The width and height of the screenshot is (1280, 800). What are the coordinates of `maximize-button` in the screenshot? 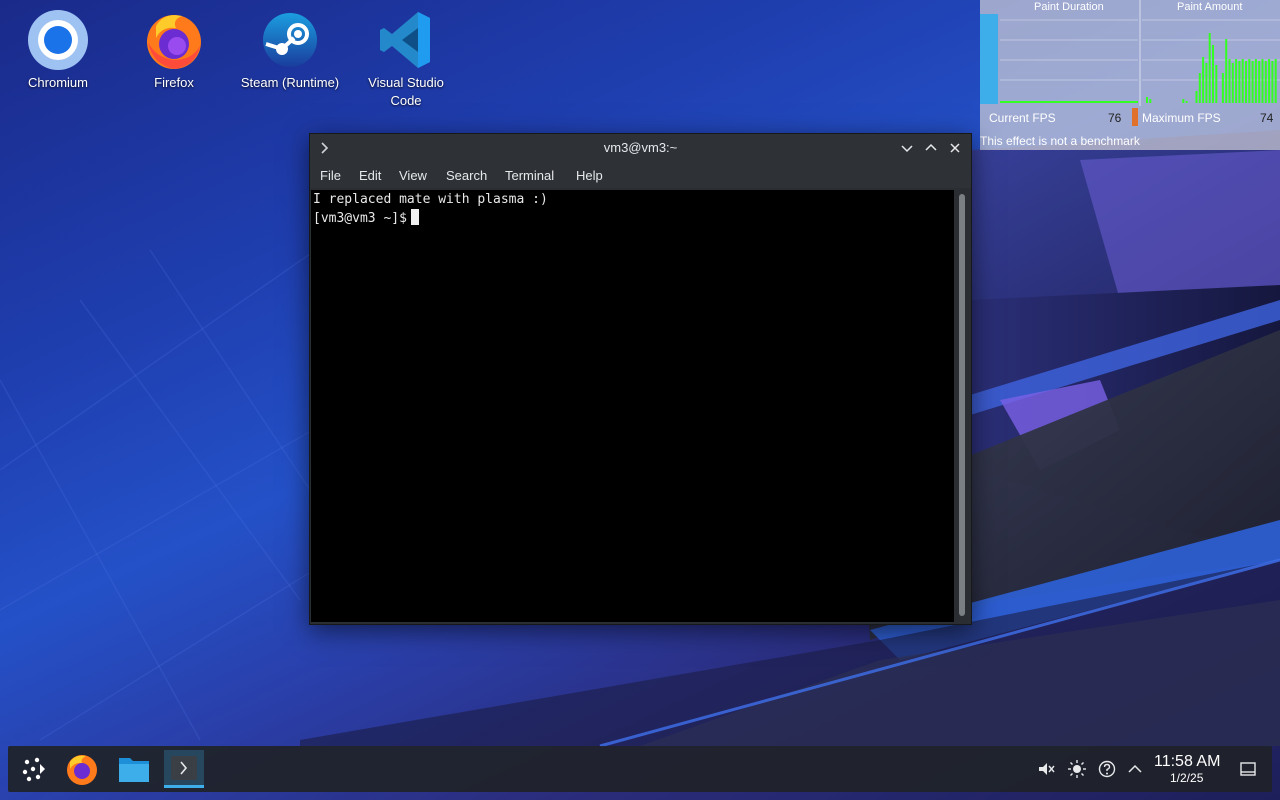 It's located at (931, 148).